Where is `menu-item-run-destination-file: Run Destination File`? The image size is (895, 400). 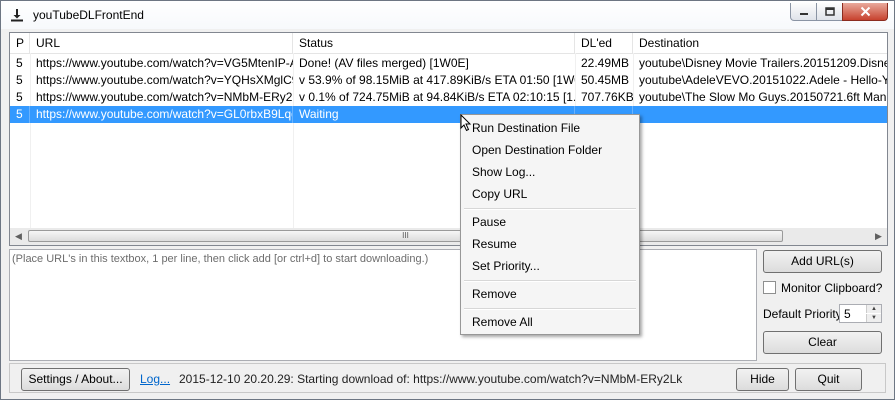
menu-item-run-destination-file: Run Destination File is located at coordinates (526, 128).